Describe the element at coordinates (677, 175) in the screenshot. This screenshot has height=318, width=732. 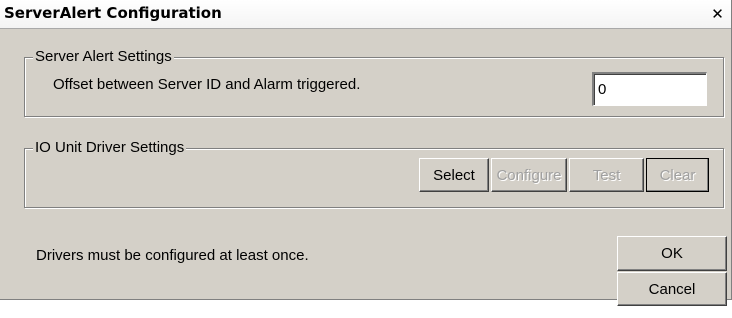
I see `clear-button: Clear` at that location.